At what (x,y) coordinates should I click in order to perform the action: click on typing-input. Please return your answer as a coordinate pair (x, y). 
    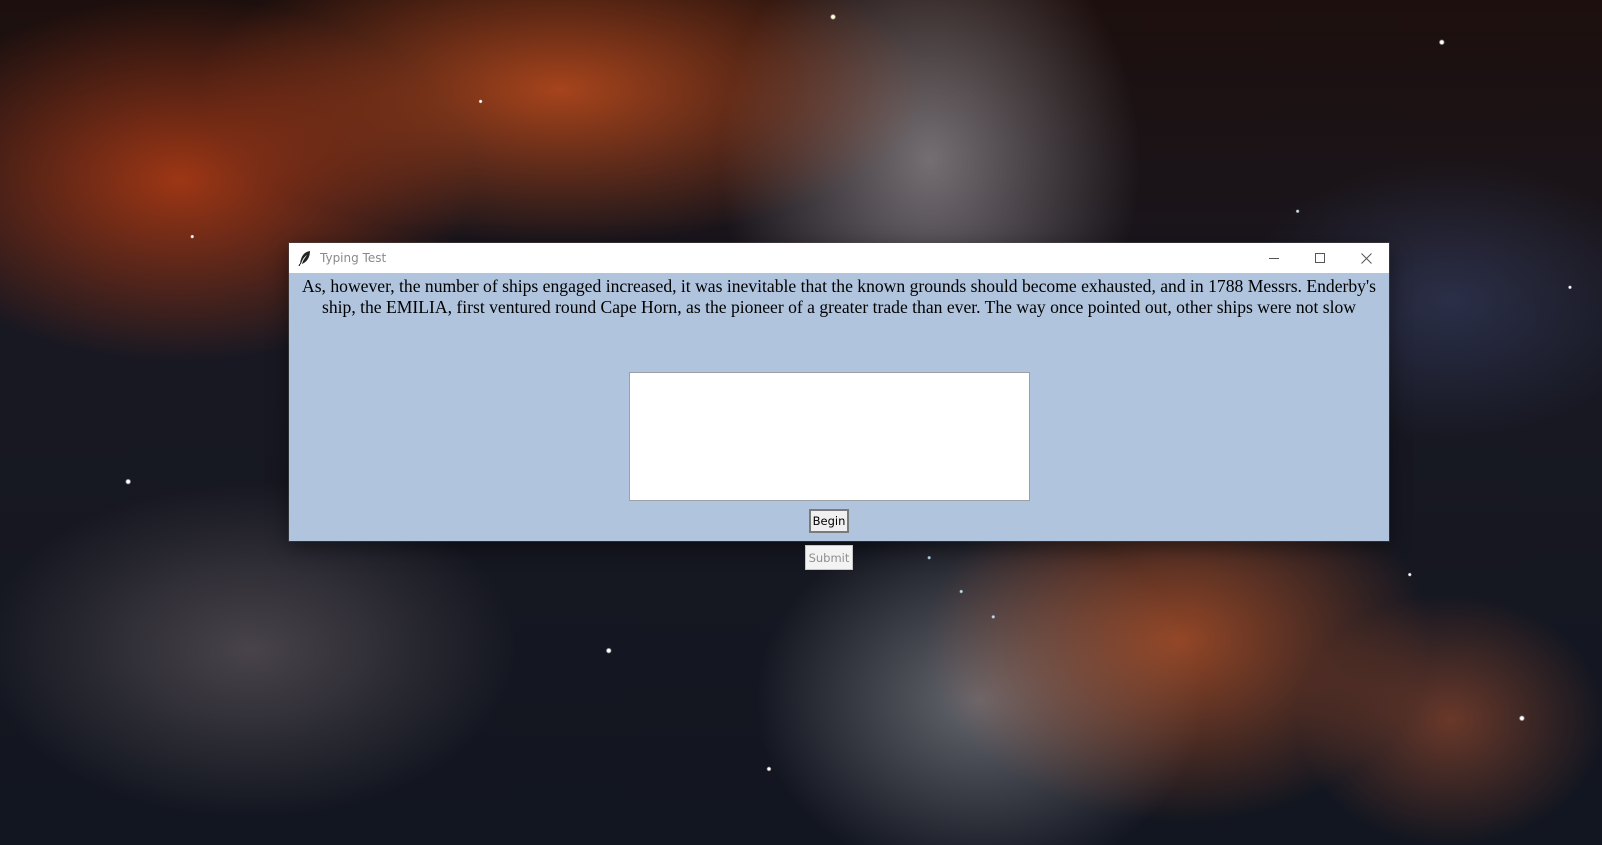
    Looking at the image, I should click on (829, 436).